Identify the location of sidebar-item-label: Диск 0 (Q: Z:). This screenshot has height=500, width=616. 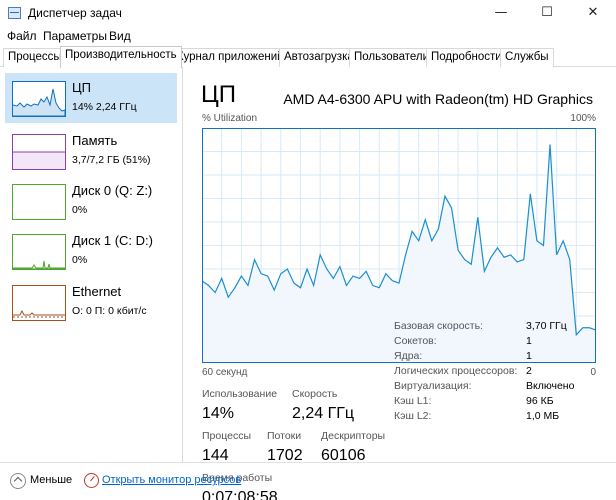
(112, 190).